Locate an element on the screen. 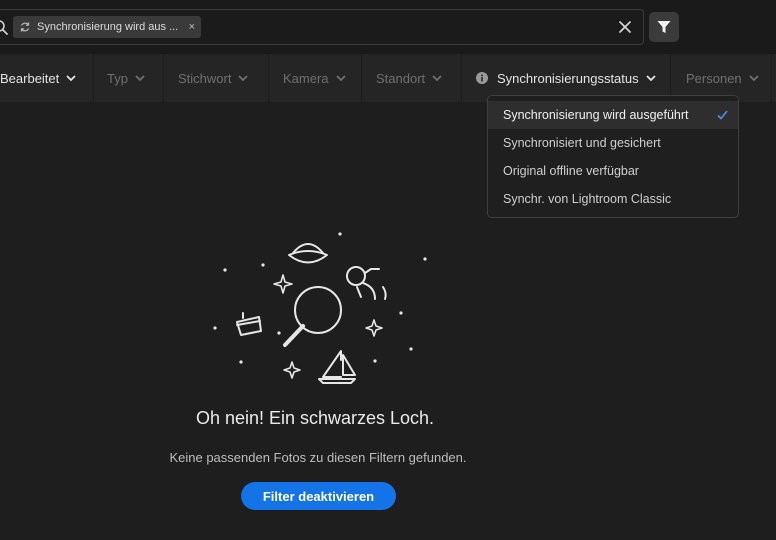 The image size is (776, 540). filter-type-label: Typ is located at coordinates (117, 78).